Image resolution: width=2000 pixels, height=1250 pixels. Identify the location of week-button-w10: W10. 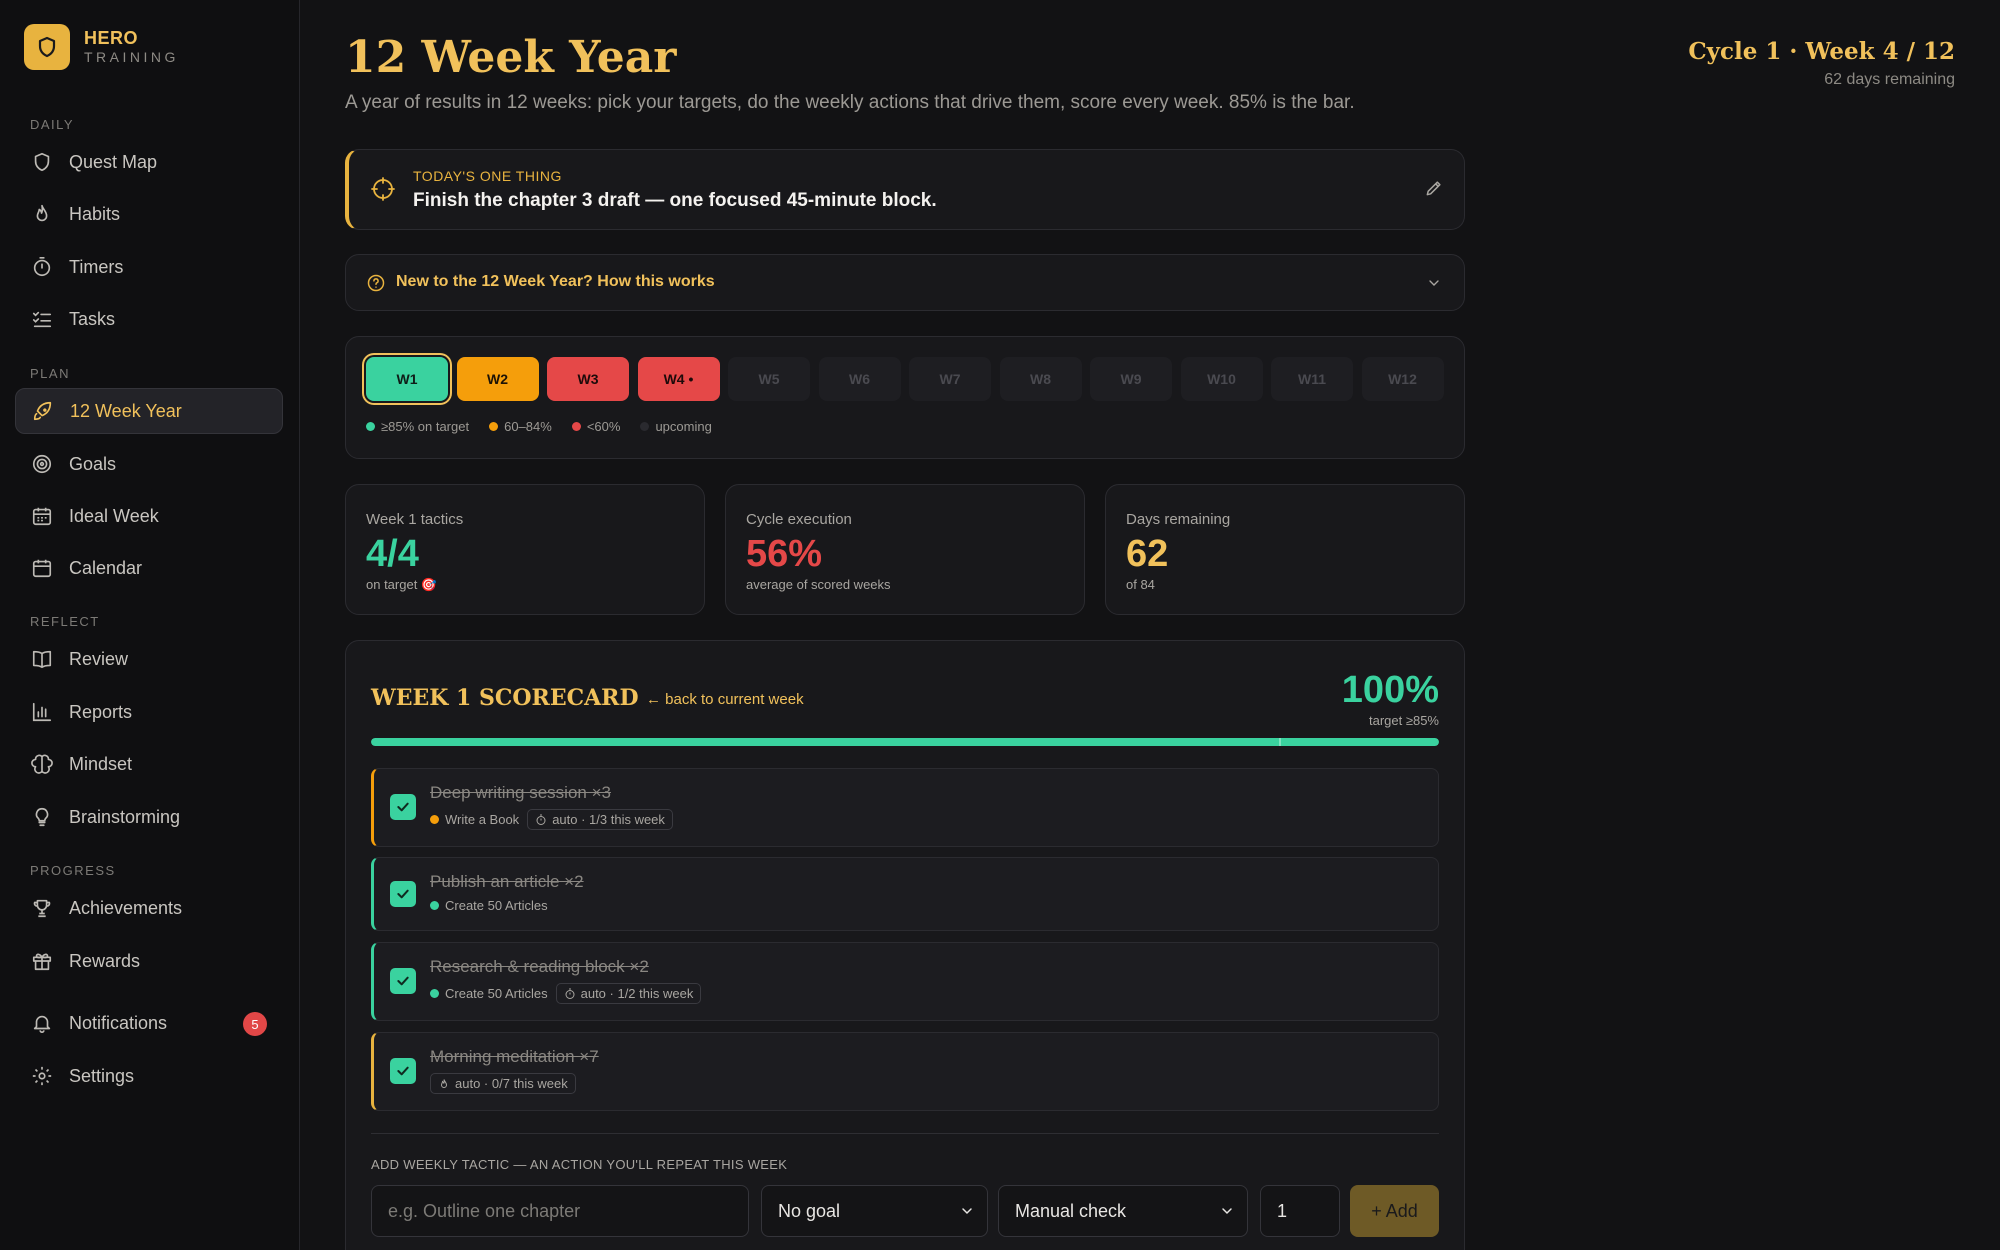
(1221, 379).